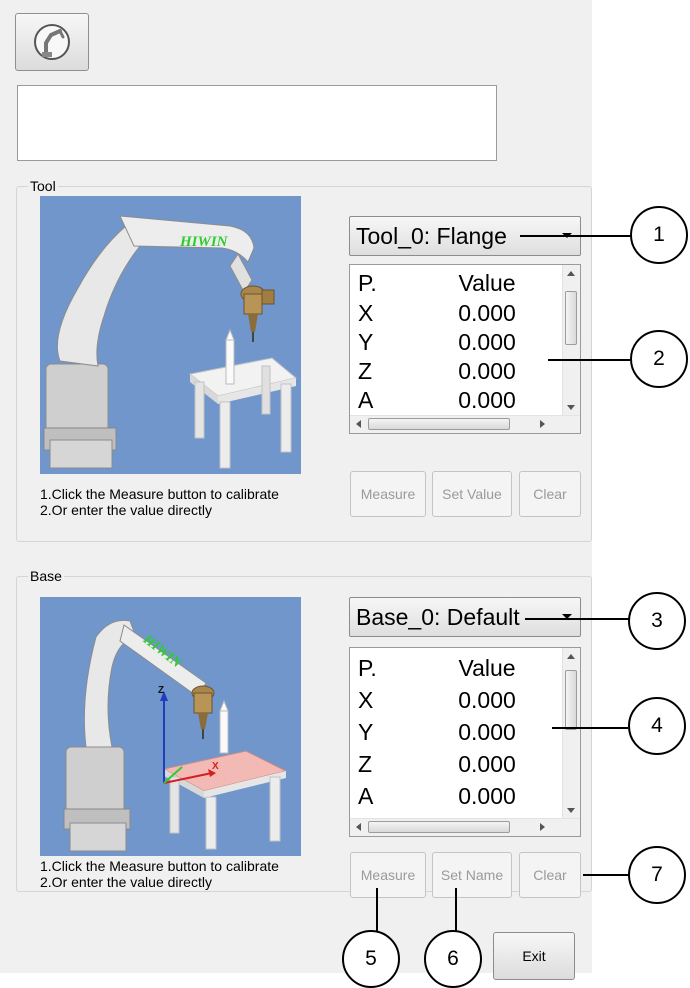 This screenshot has height=988, width=690. I want to click on base-select: Base_0: Default, so click(465, 617).